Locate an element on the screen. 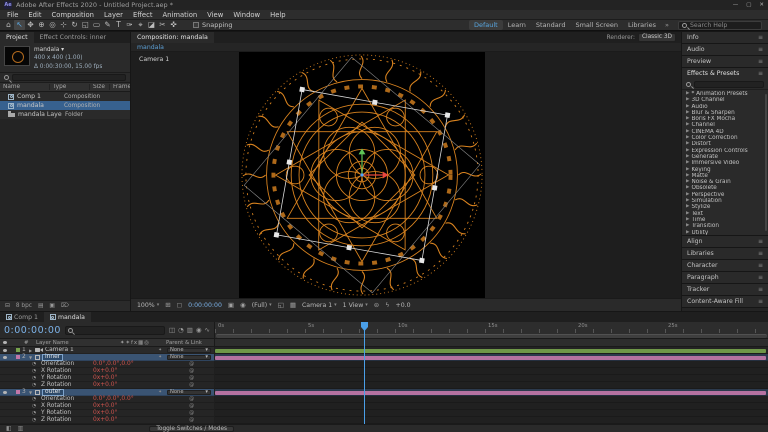 The image size is (768, 432). timeline-layer-row: 2 ▼ inner ✦ None ▾ is located at coordinates (384, 357).